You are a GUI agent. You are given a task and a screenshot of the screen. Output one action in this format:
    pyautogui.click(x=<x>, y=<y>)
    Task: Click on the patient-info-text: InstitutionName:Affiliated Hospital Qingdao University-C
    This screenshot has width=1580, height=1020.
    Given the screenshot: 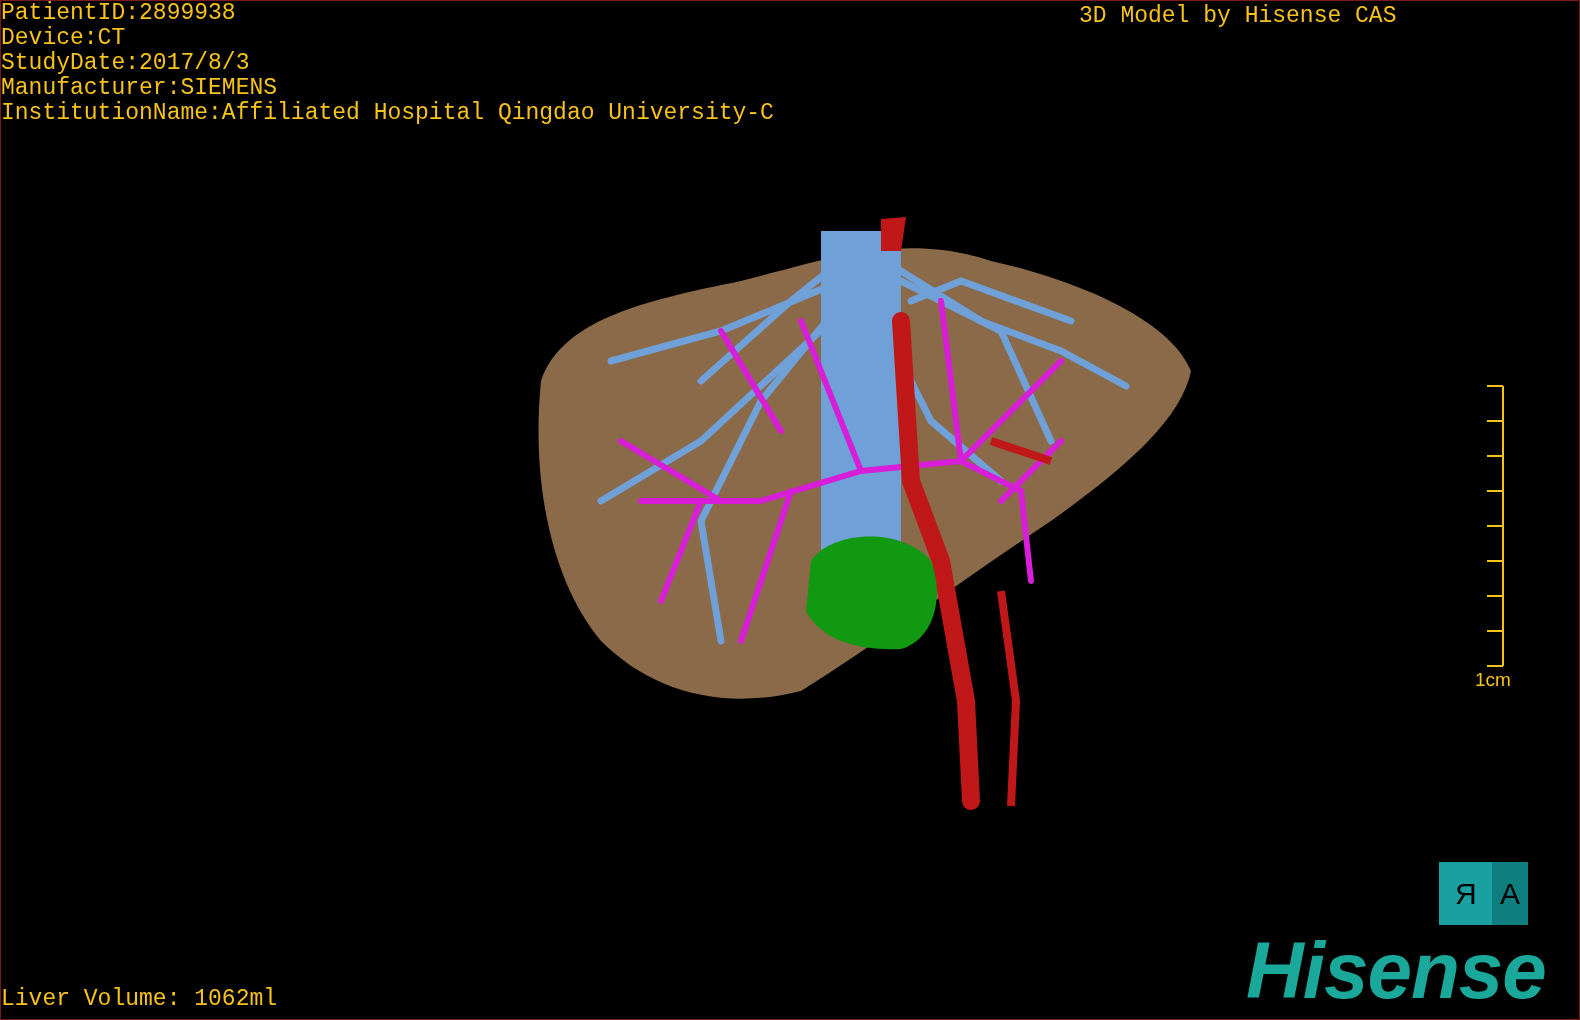 What is the action you would take?
    pyautogui.click(x=387, y=113)
    